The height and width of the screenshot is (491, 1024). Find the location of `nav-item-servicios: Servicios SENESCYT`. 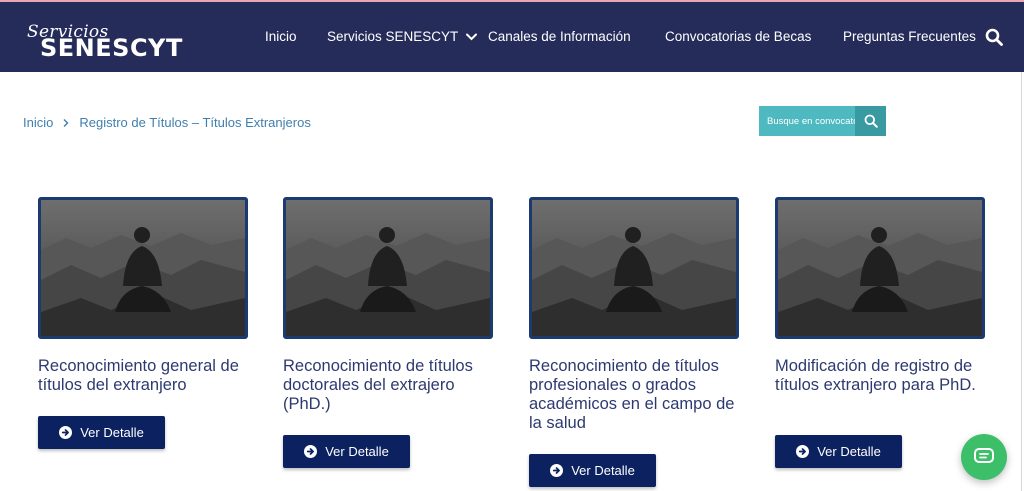

nav-item-servicios: Servicios SENESCYT is located at coordinates (402, 37).